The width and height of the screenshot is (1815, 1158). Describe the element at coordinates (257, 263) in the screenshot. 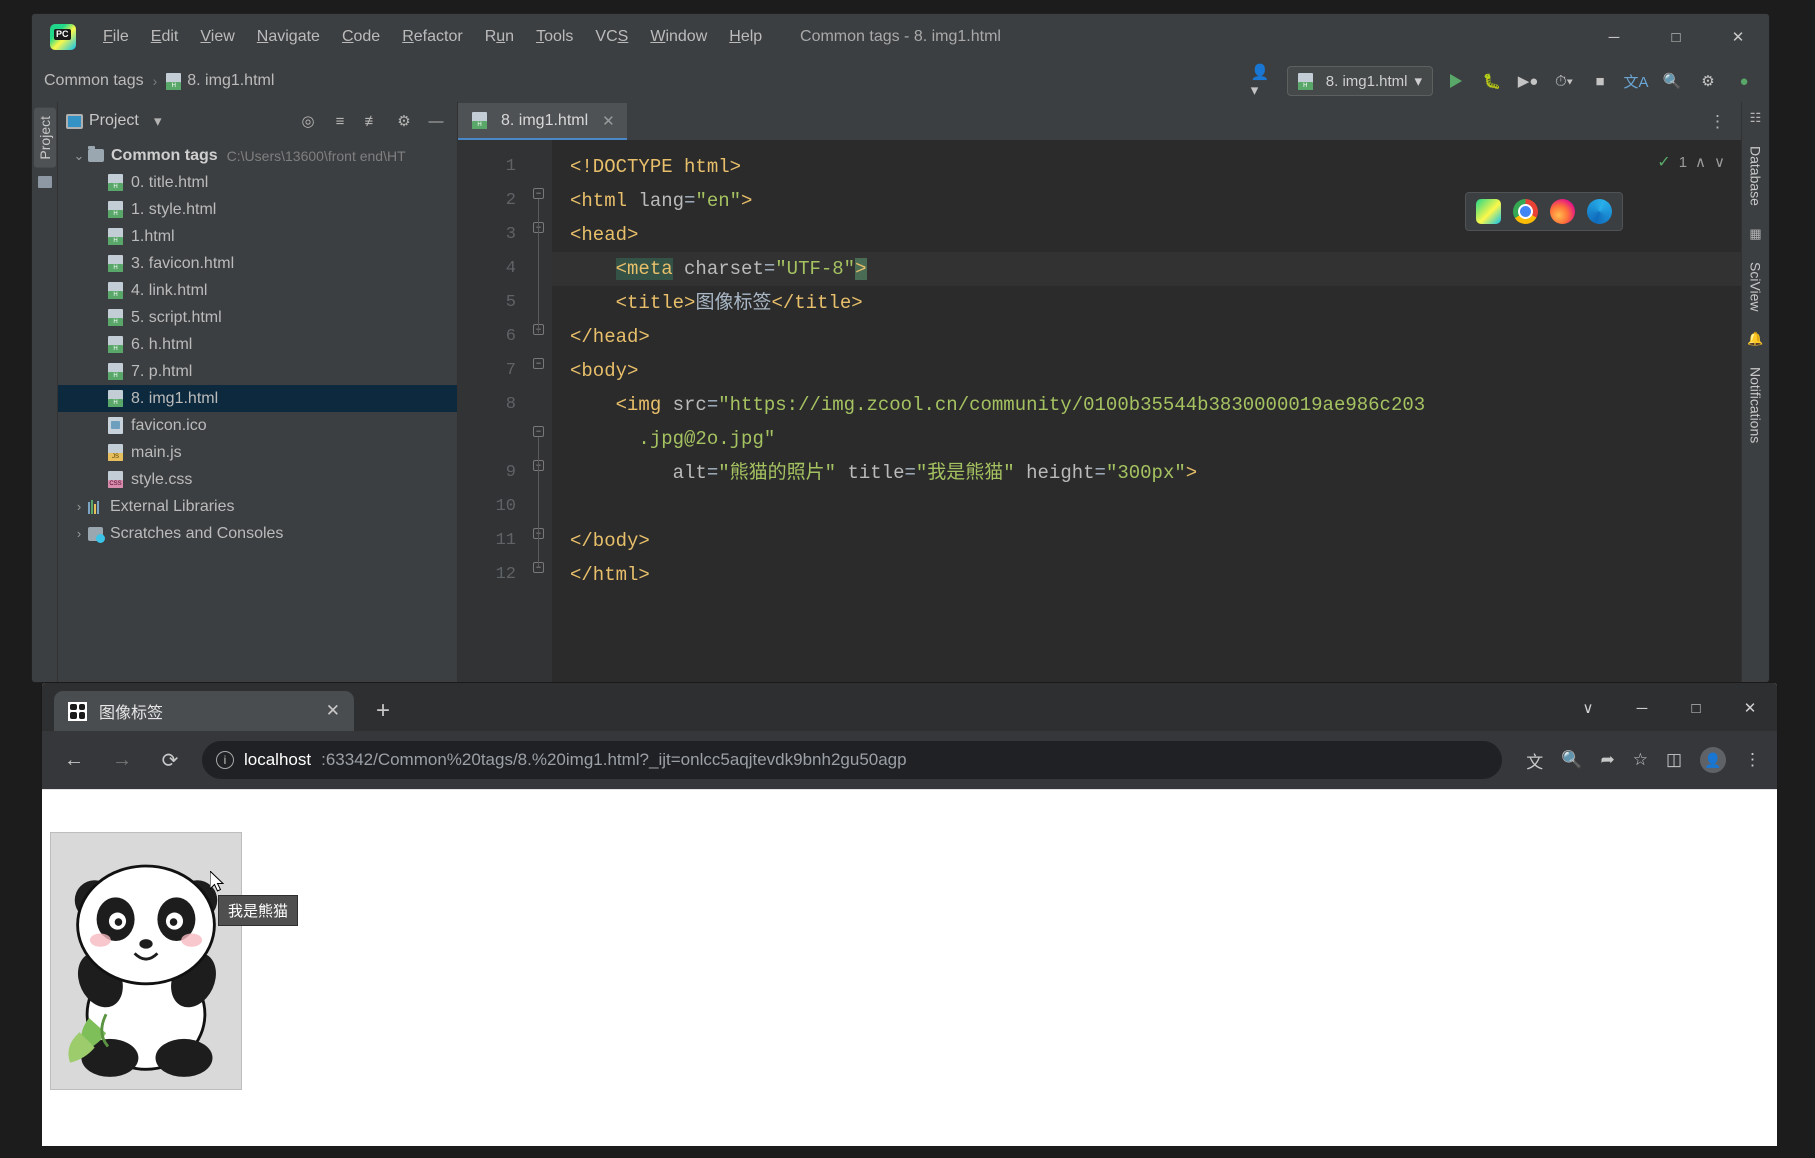

I see `tree-item: H 3. favicon.html` at that location.